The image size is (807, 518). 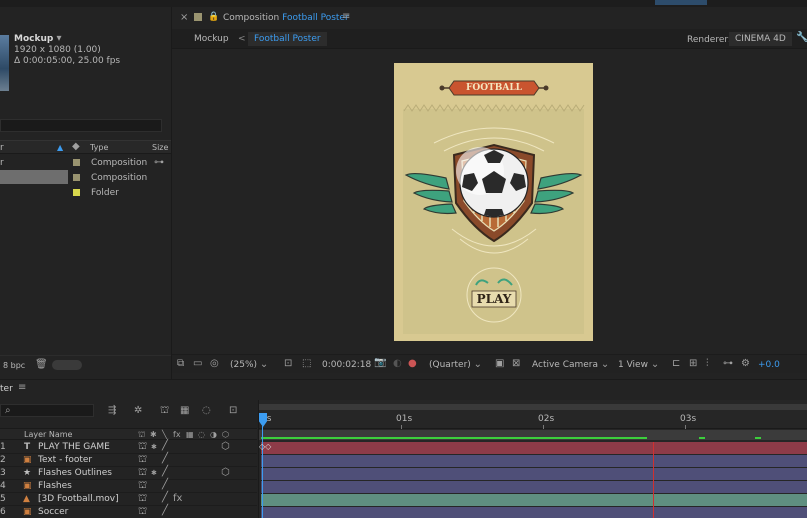 I want to click on renderer-button: CINEMA 4D, so click(x=760, y=39).